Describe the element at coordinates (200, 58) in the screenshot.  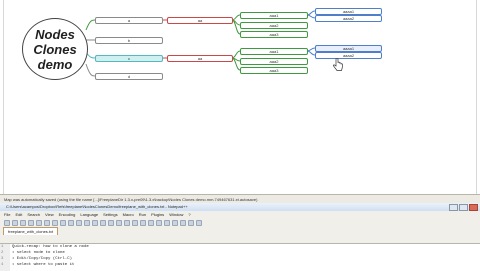
I see `node-aa-clone: aa` at that location.